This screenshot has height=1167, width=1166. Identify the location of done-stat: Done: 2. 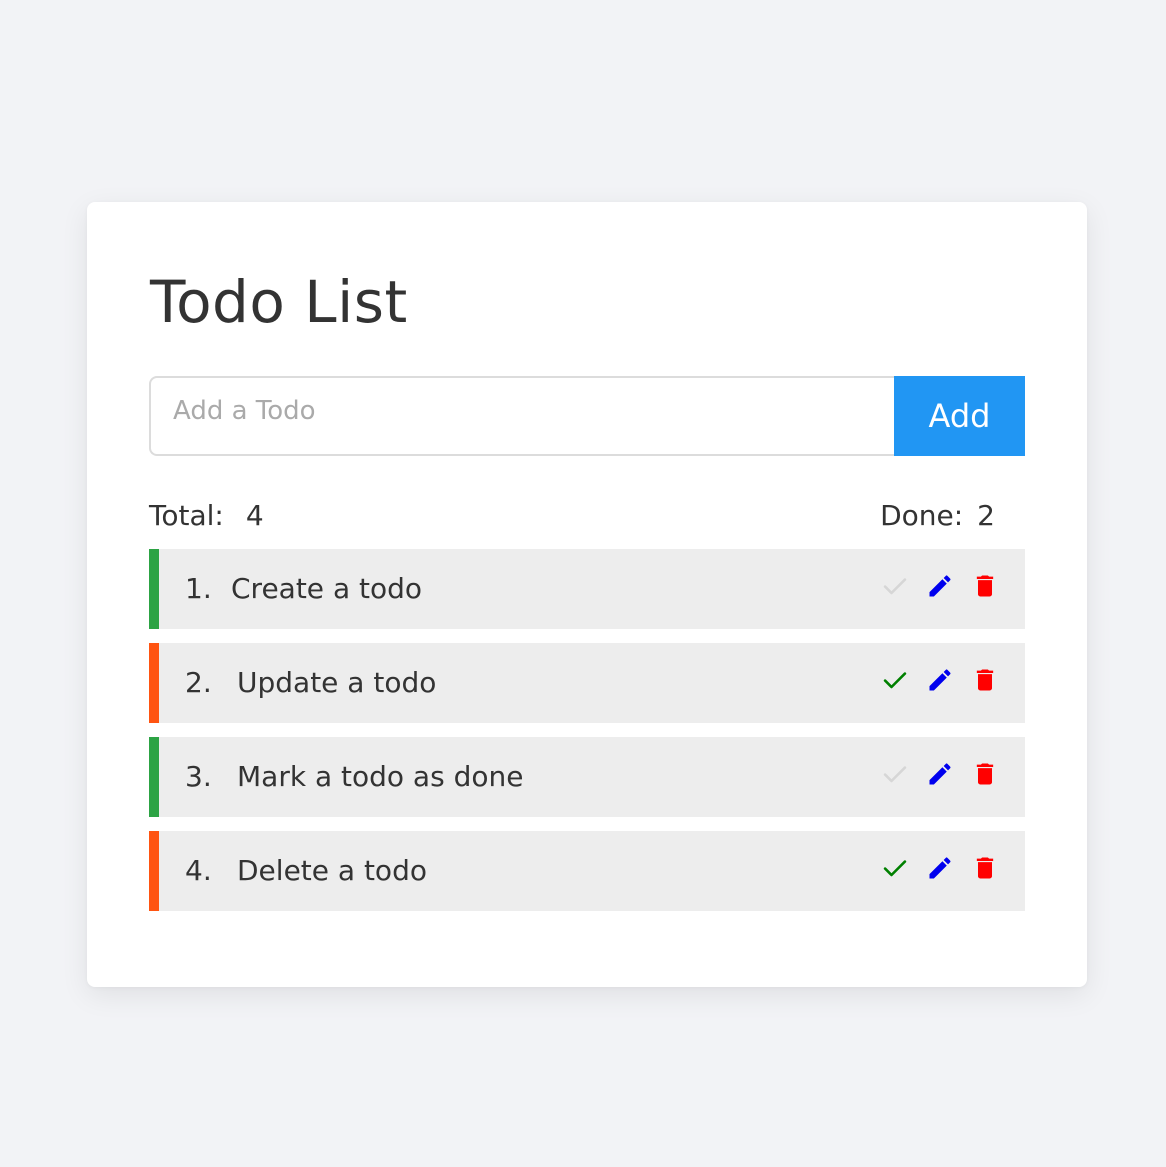
(937, 516).